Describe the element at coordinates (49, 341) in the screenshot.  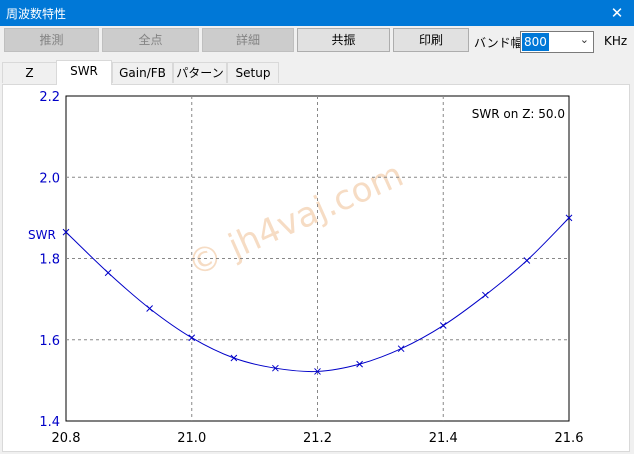
I see `y-tick-label: 1.6` at that location.